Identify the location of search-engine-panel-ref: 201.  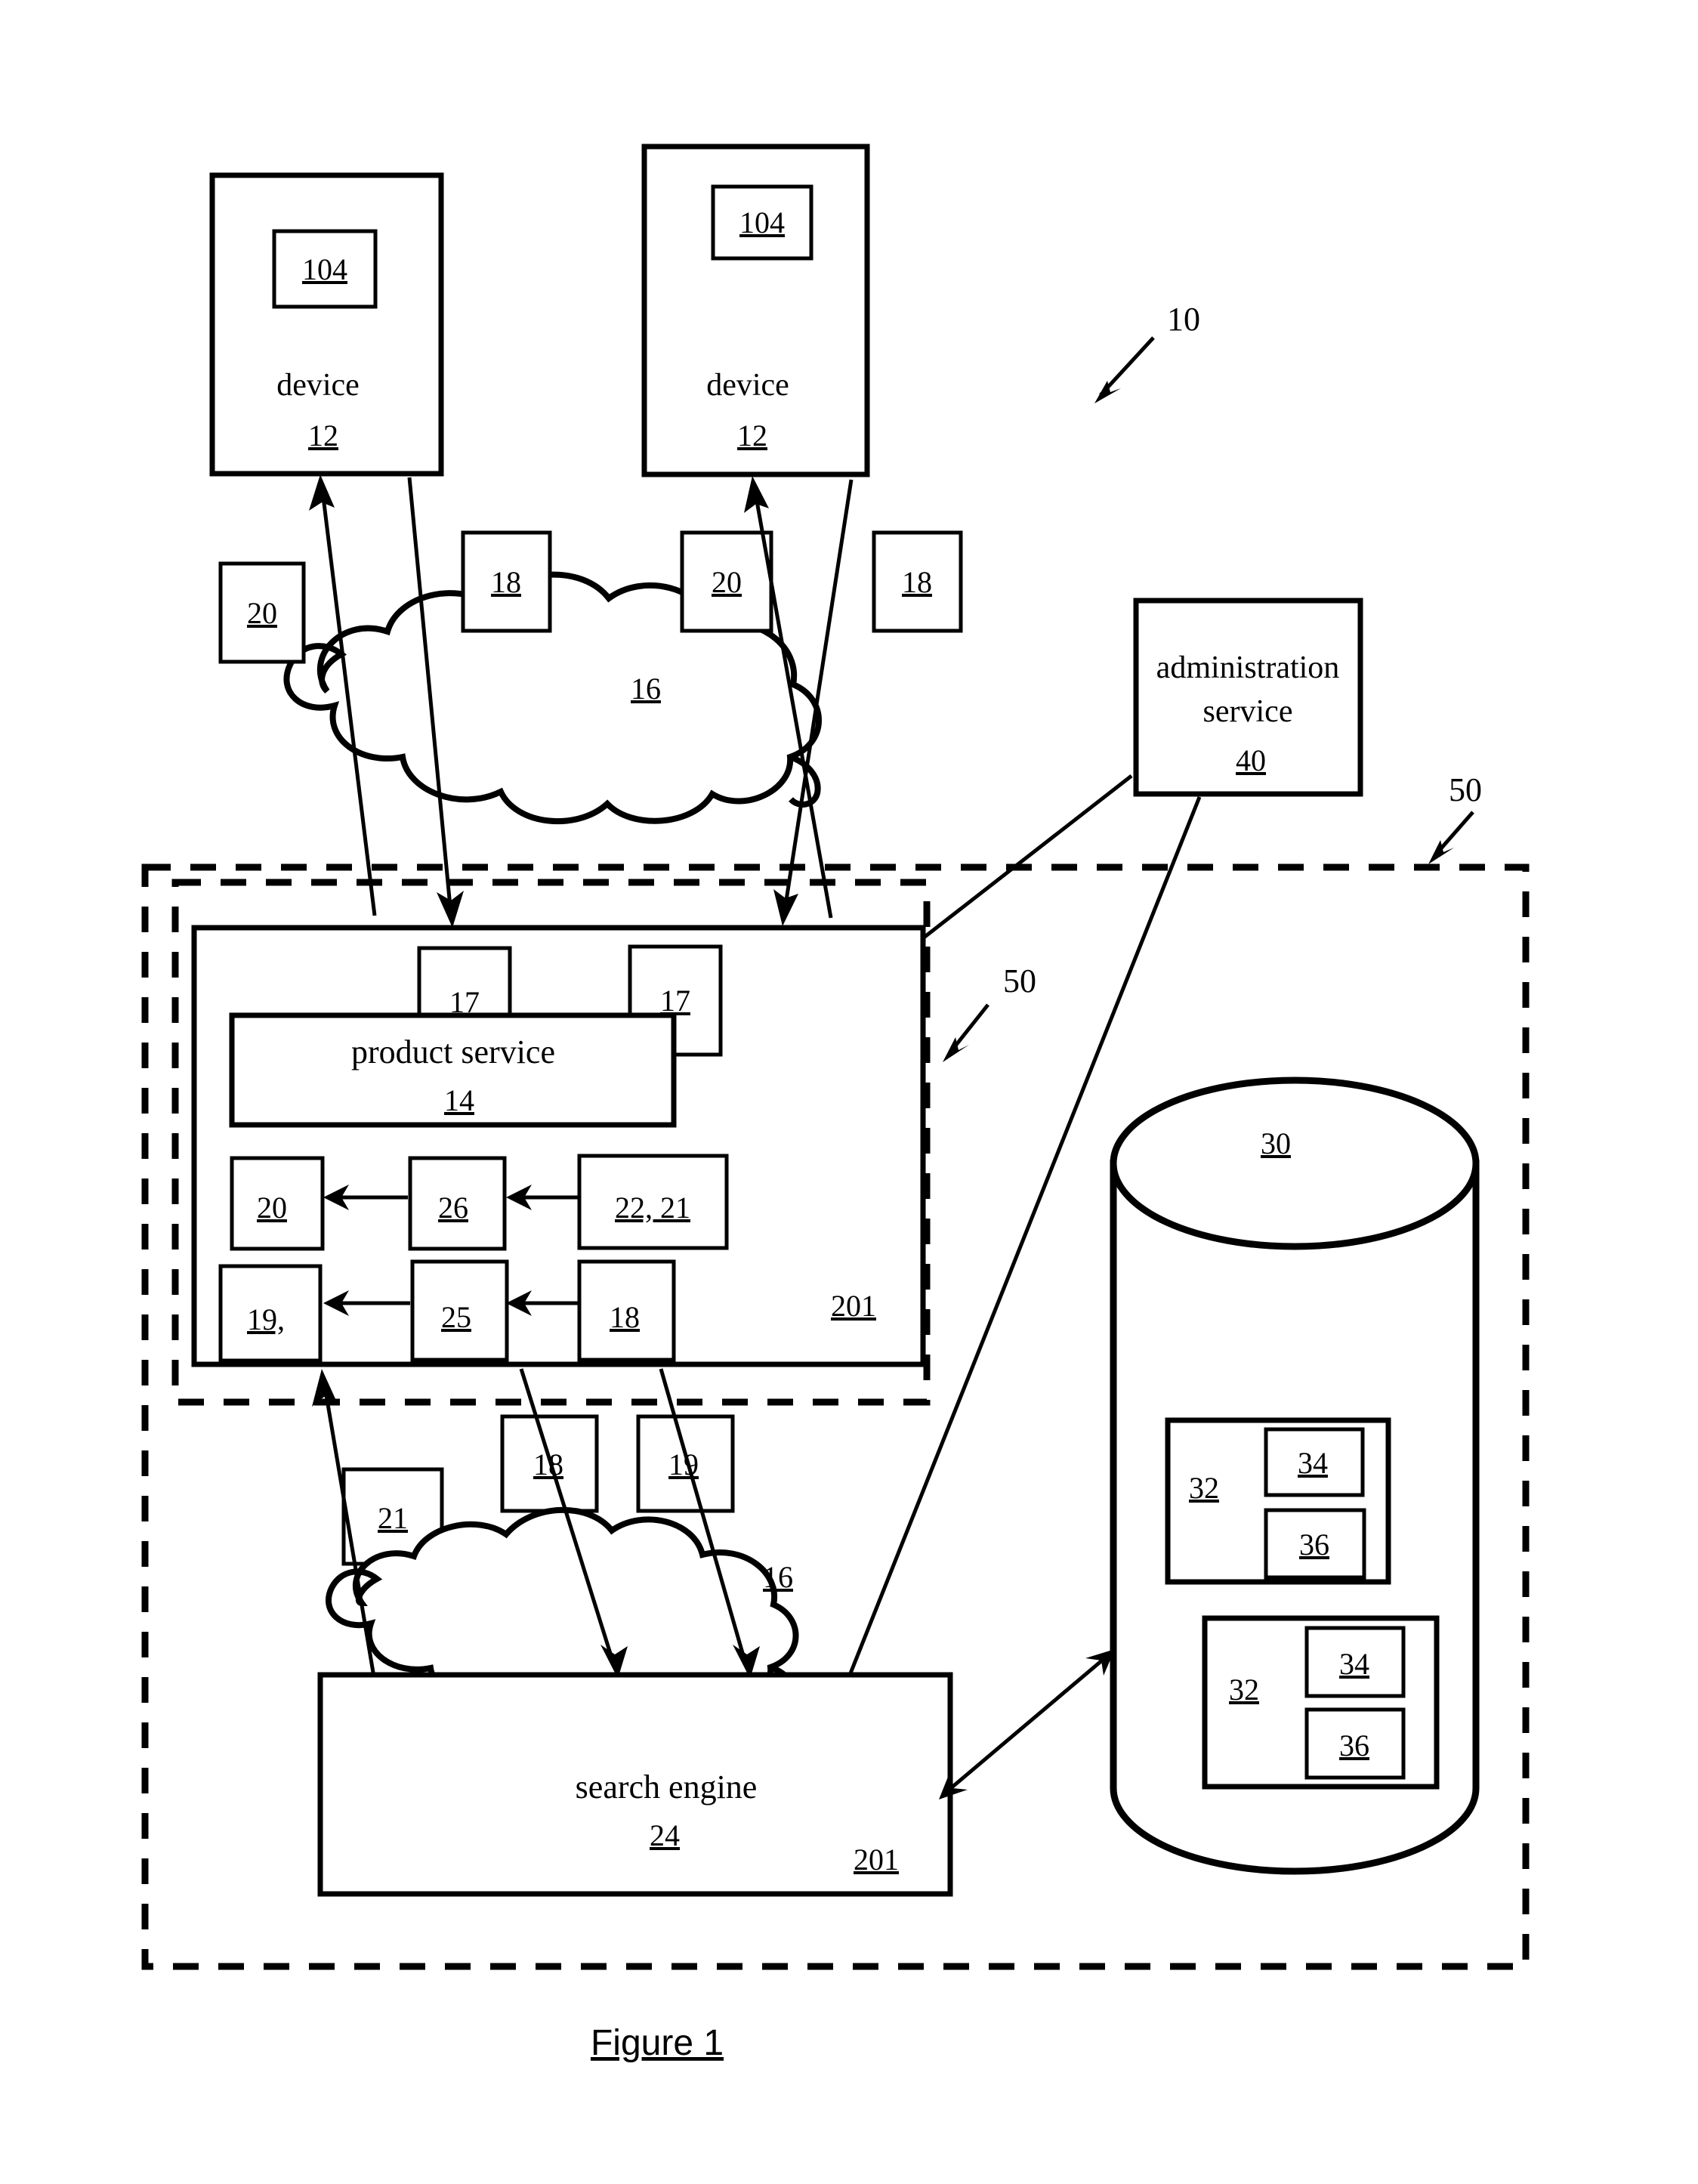
(877, 1860).